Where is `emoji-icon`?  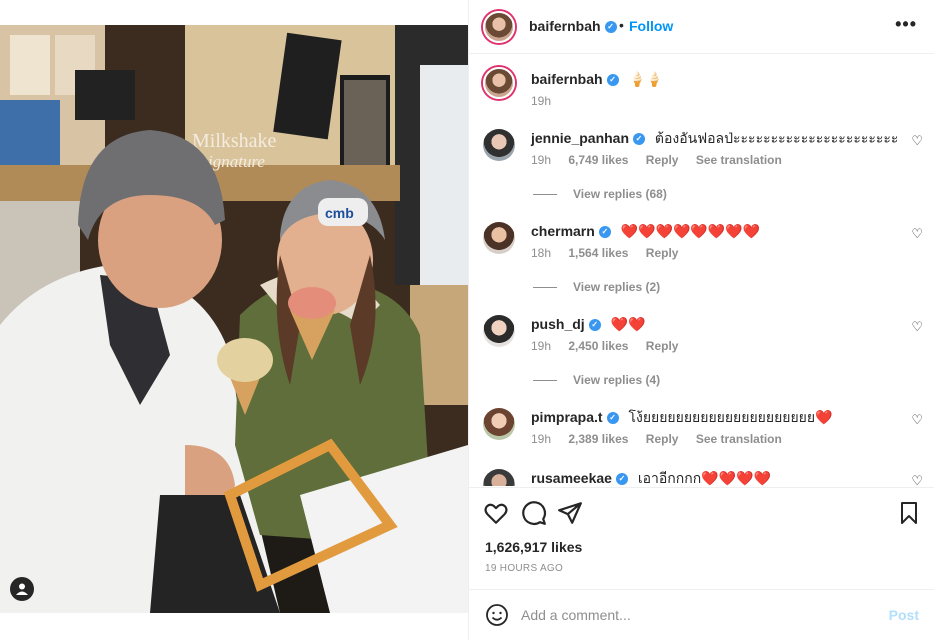 emoji-icon is located at coordinates (497, 617).